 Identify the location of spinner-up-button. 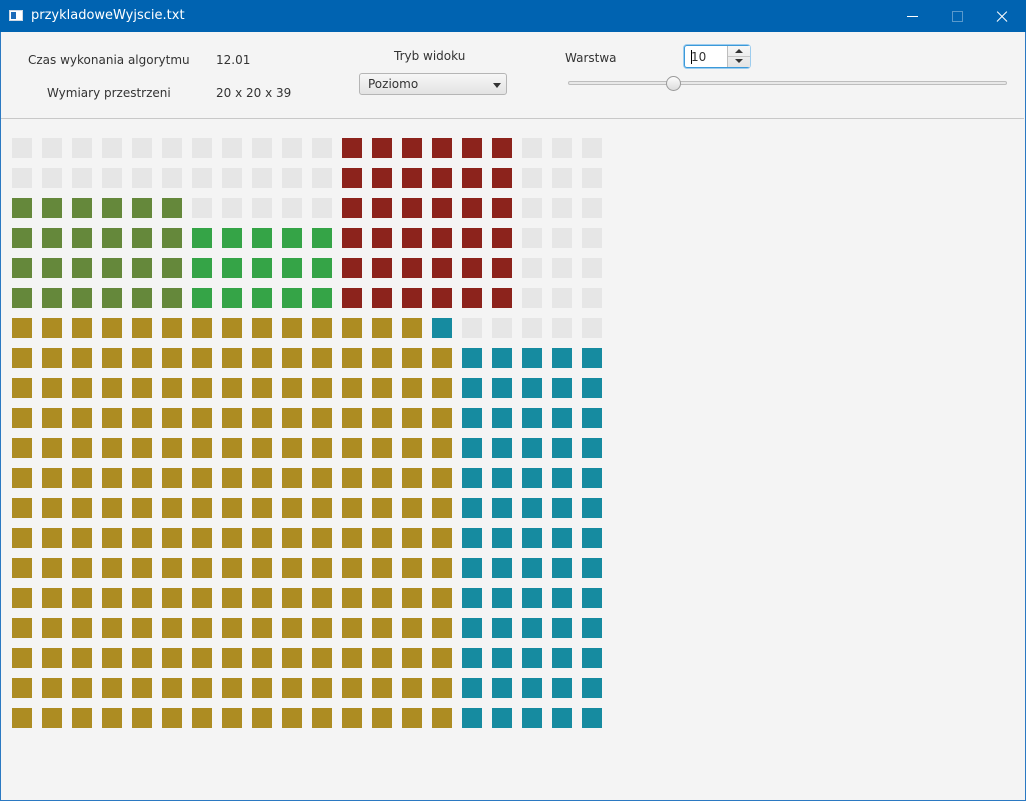
(739, 51).